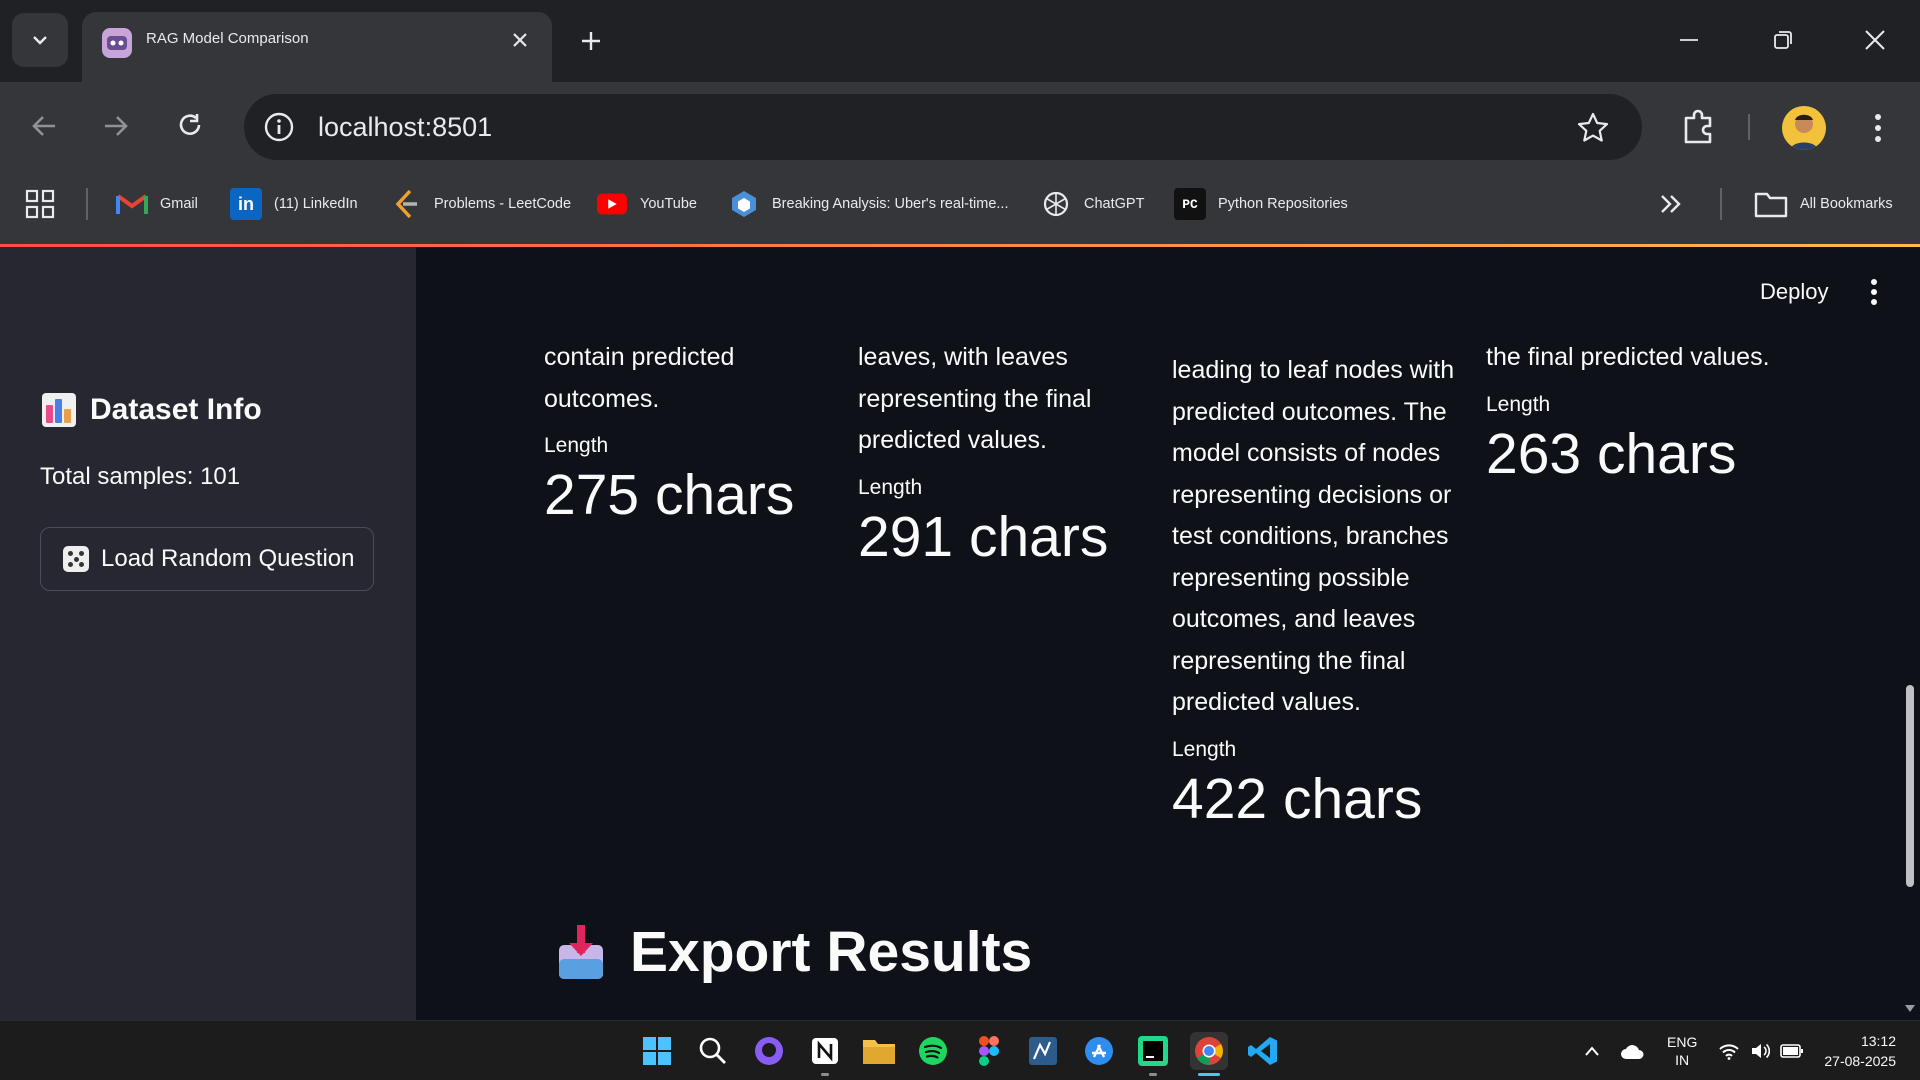  I want to click on pycharm-taskbar-icon, so click(1153, 1051).